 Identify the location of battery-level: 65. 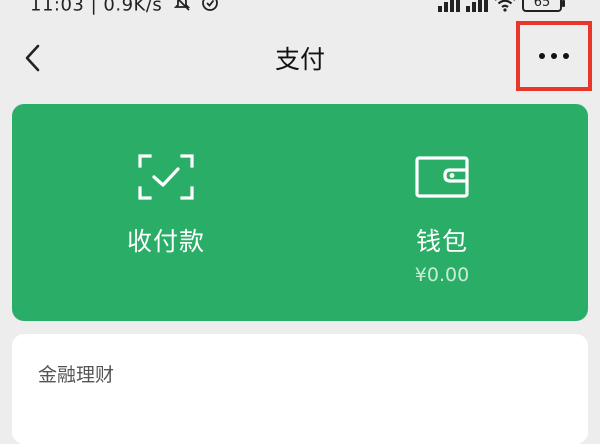
(542, 5).